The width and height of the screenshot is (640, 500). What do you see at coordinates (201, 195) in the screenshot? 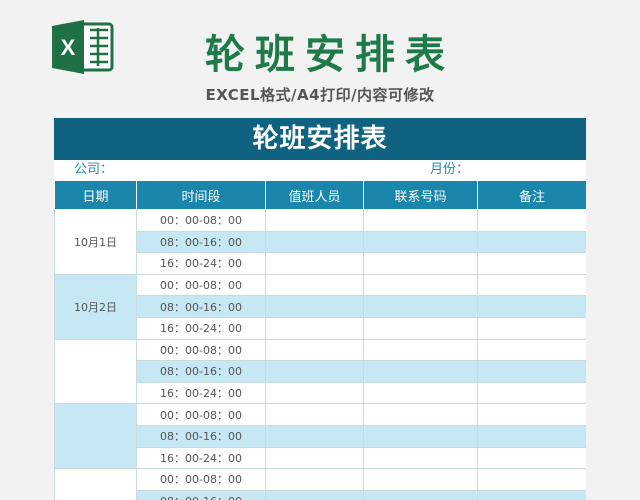
I see `column-header-time-slot: 时间段` at bounding box center [201, 195].